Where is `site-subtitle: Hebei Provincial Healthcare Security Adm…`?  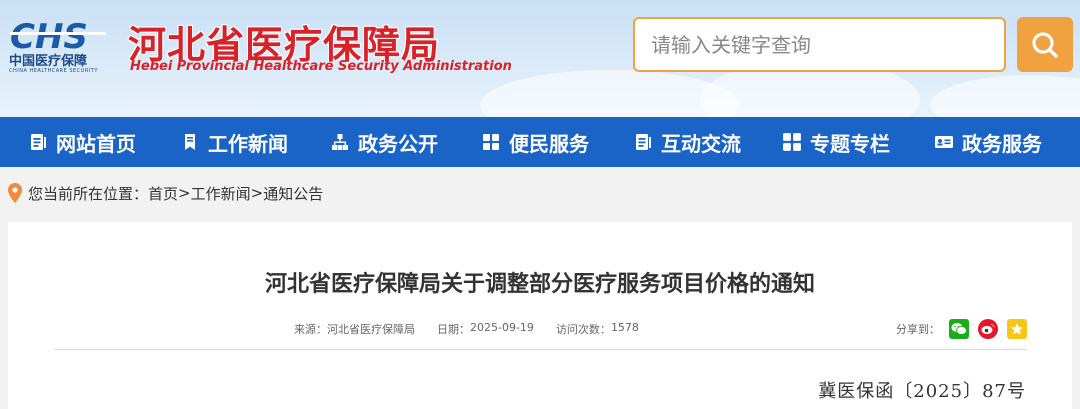 site-subtitle: Hebei Provincial Healthcare Security Adm… is located at coordinates (321, 66).